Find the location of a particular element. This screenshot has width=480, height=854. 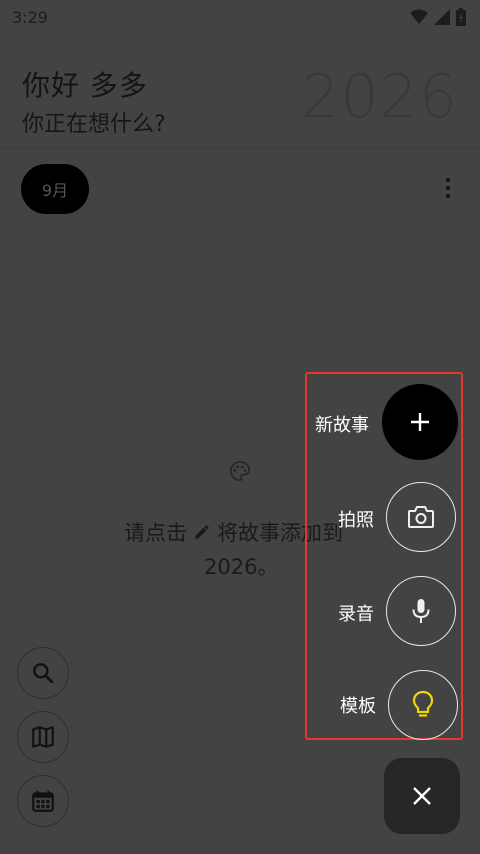

new-story-label: 新故事 is located at coordinates (342, 424).